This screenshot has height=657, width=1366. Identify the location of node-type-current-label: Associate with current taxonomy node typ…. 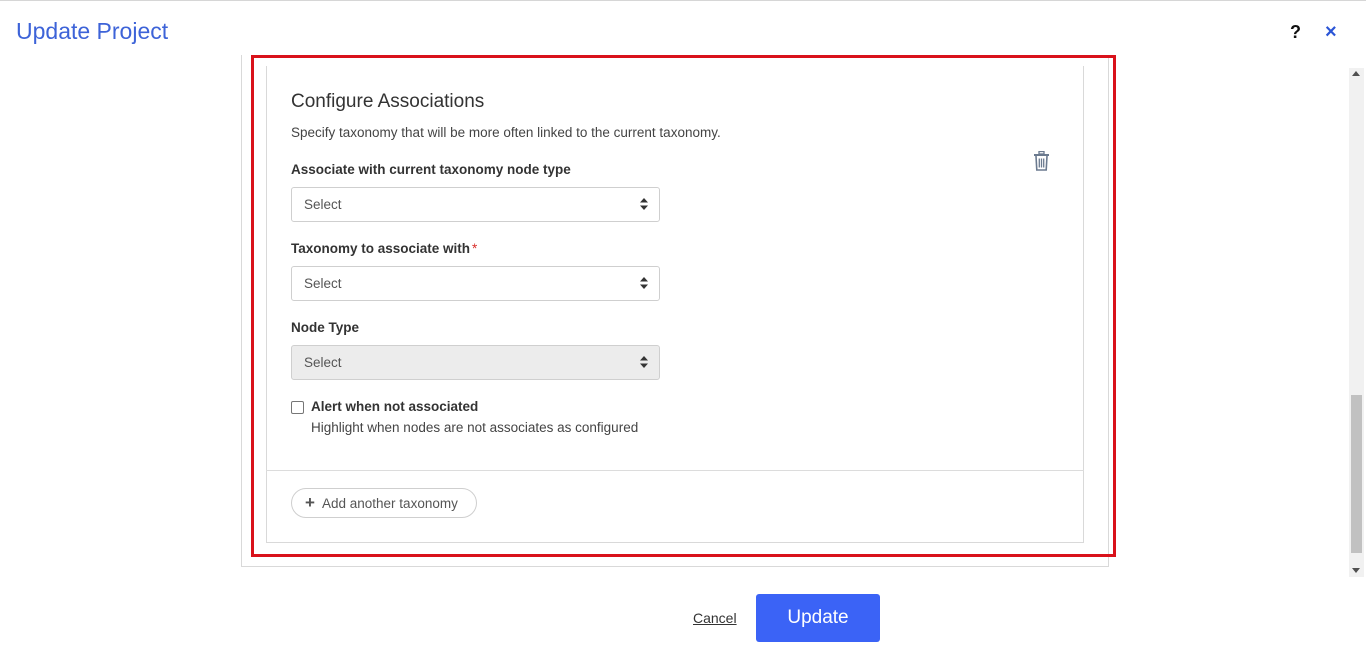
(431, 169).